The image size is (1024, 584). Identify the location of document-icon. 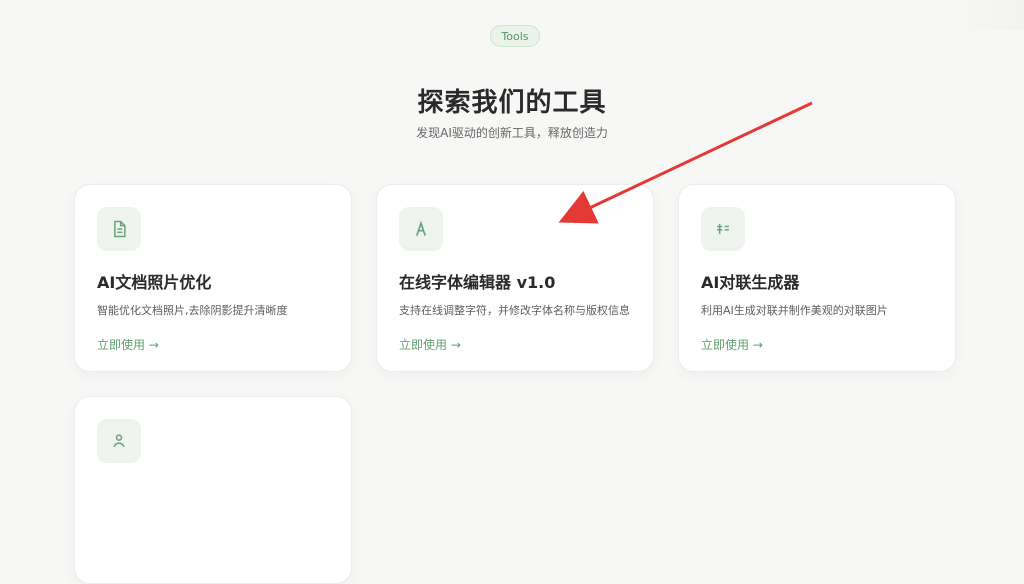
(119, 229).